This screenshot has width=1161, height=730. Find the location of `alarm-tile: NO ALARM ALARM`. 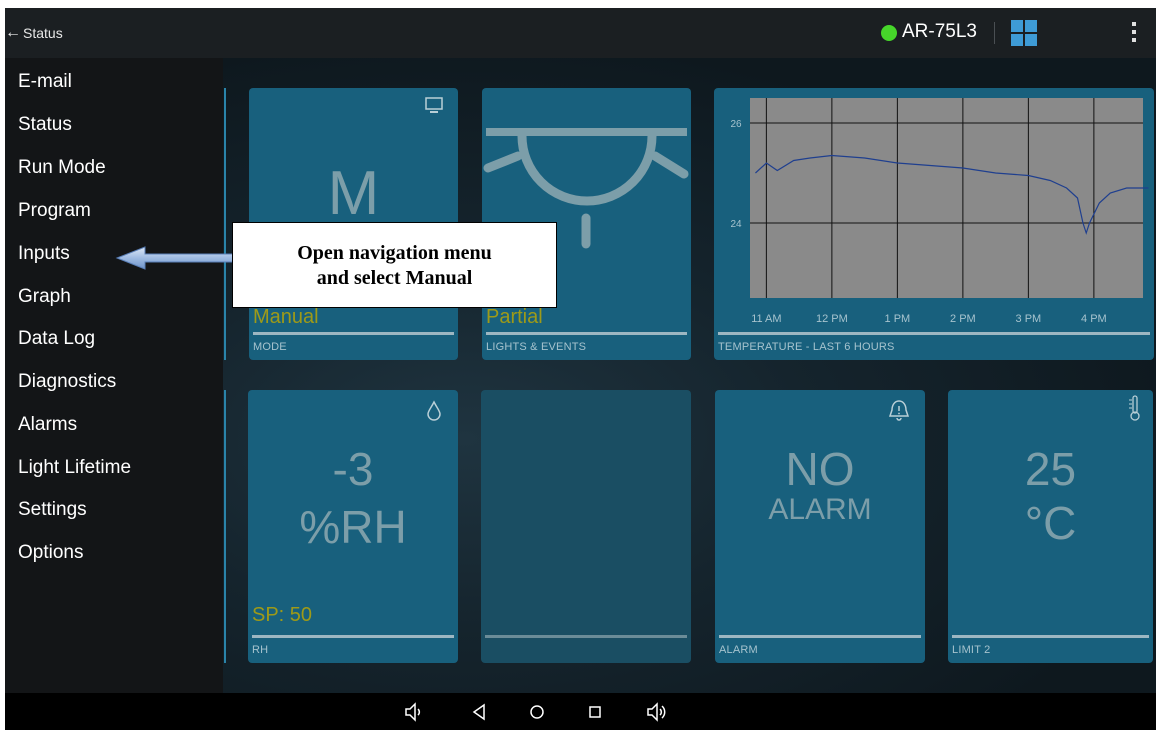

alarm-tile: NO ALARM ALARM is located at coordinates (820, 526).